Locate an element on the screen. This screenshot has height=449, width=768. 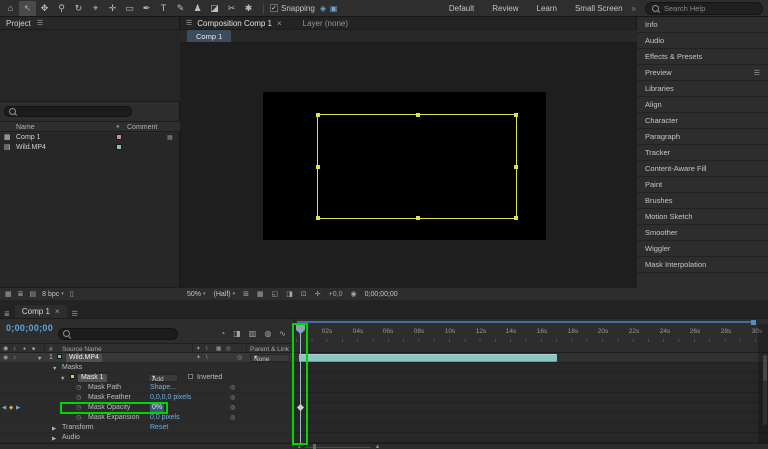
grid-guides-icon: ▦ is located at coordinates (260, 294).